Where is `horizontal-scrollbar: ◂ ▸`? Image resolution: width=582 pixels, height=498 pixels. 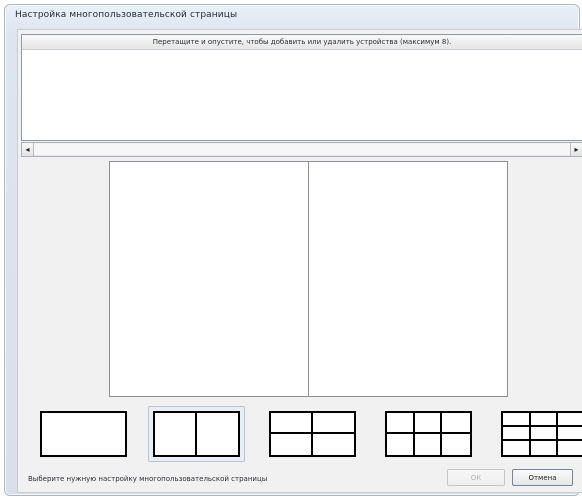 horizontal-scrollbar: ◂ ▸ is located at coordinates (301, 149).